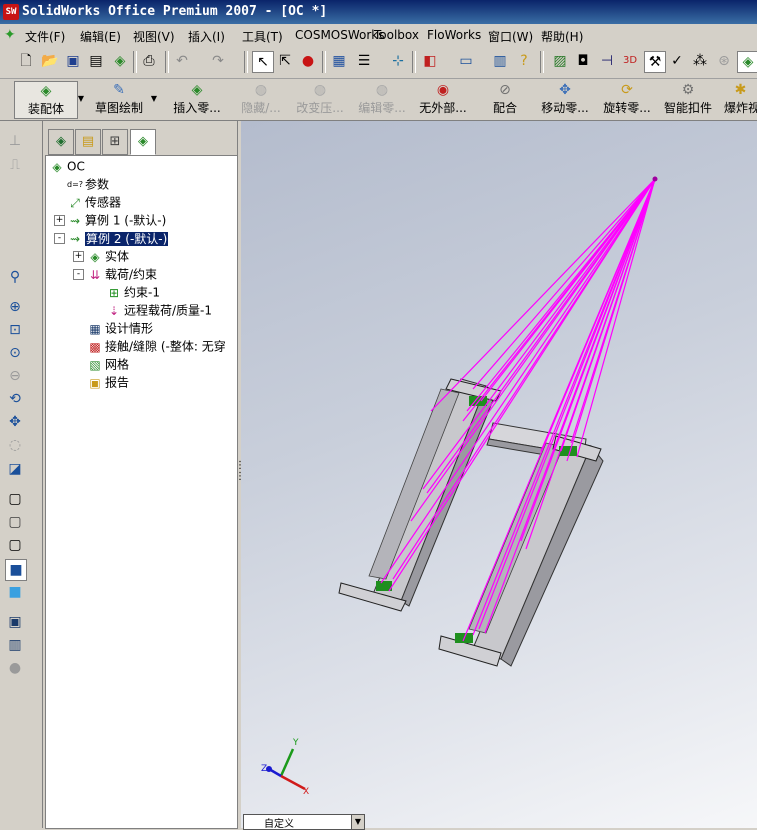 Image resolution: width=757 pixels, height=830 pixels. What do you see at coordinates (15, 376) in the screenshot?
I see `zoom-to-selection-icon: ⊖` at bounding box center [15, 376].